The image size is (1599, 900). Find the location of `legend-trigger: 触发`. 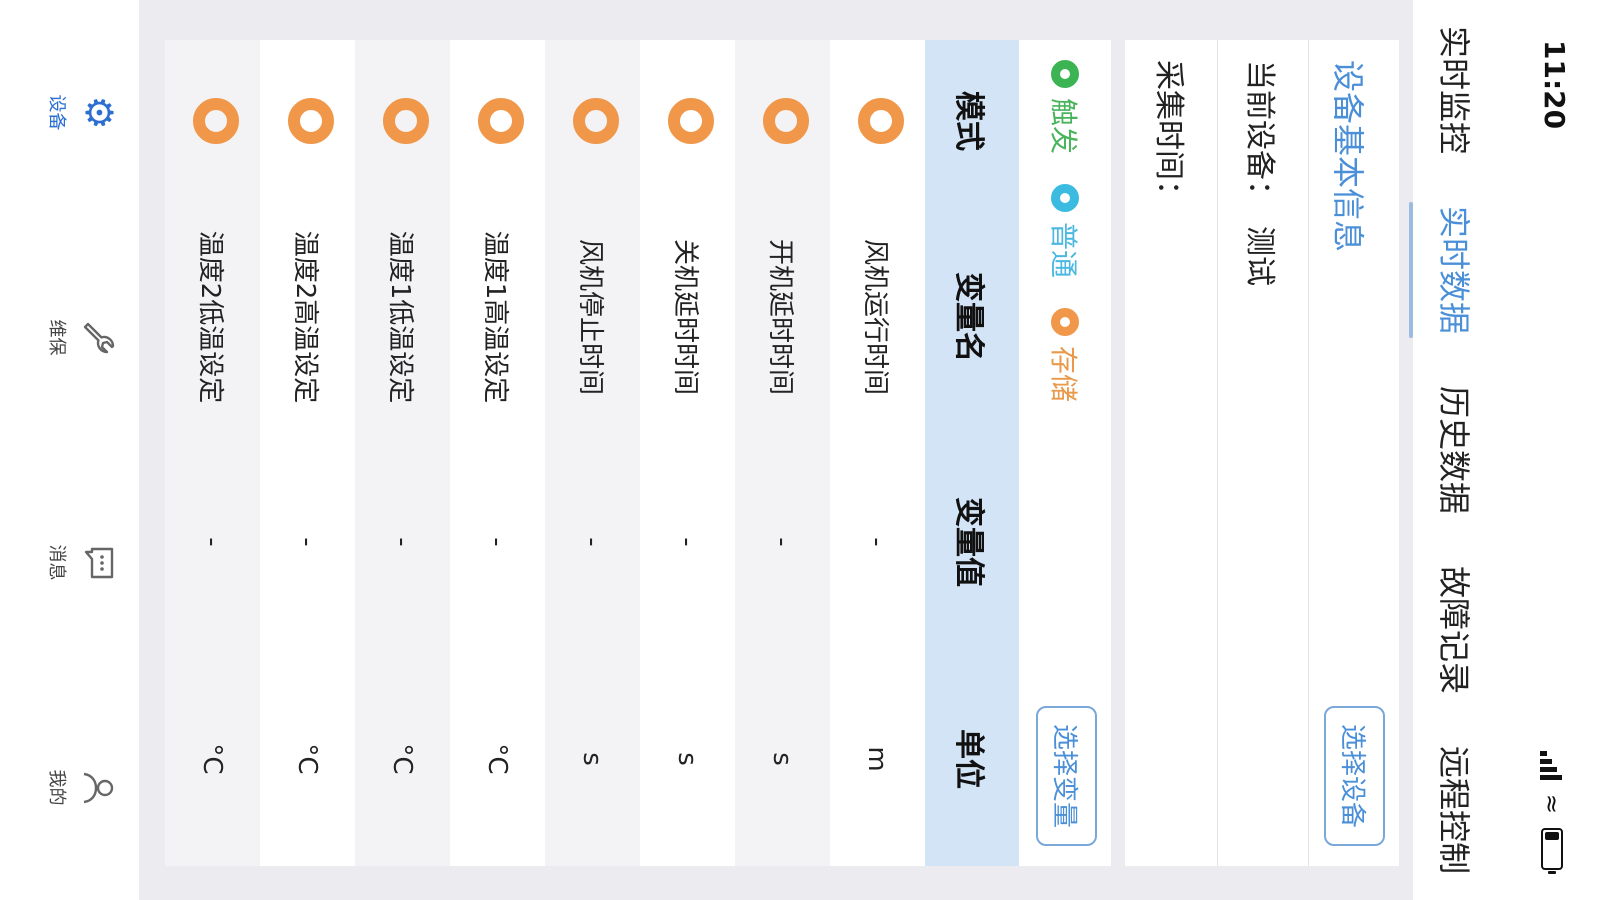

legend-trigger: 触发 is located at coordinates (1065, 107).